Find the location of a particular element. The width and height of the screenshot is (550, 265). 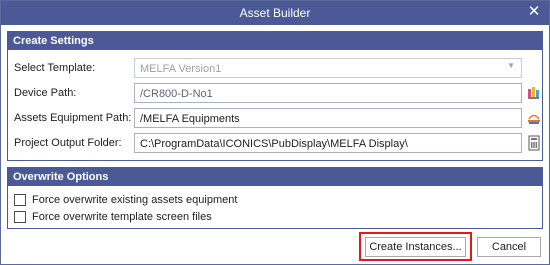

select-template-dropdown: MELFA Version1 ▼ is located at coordinates (328, 68).